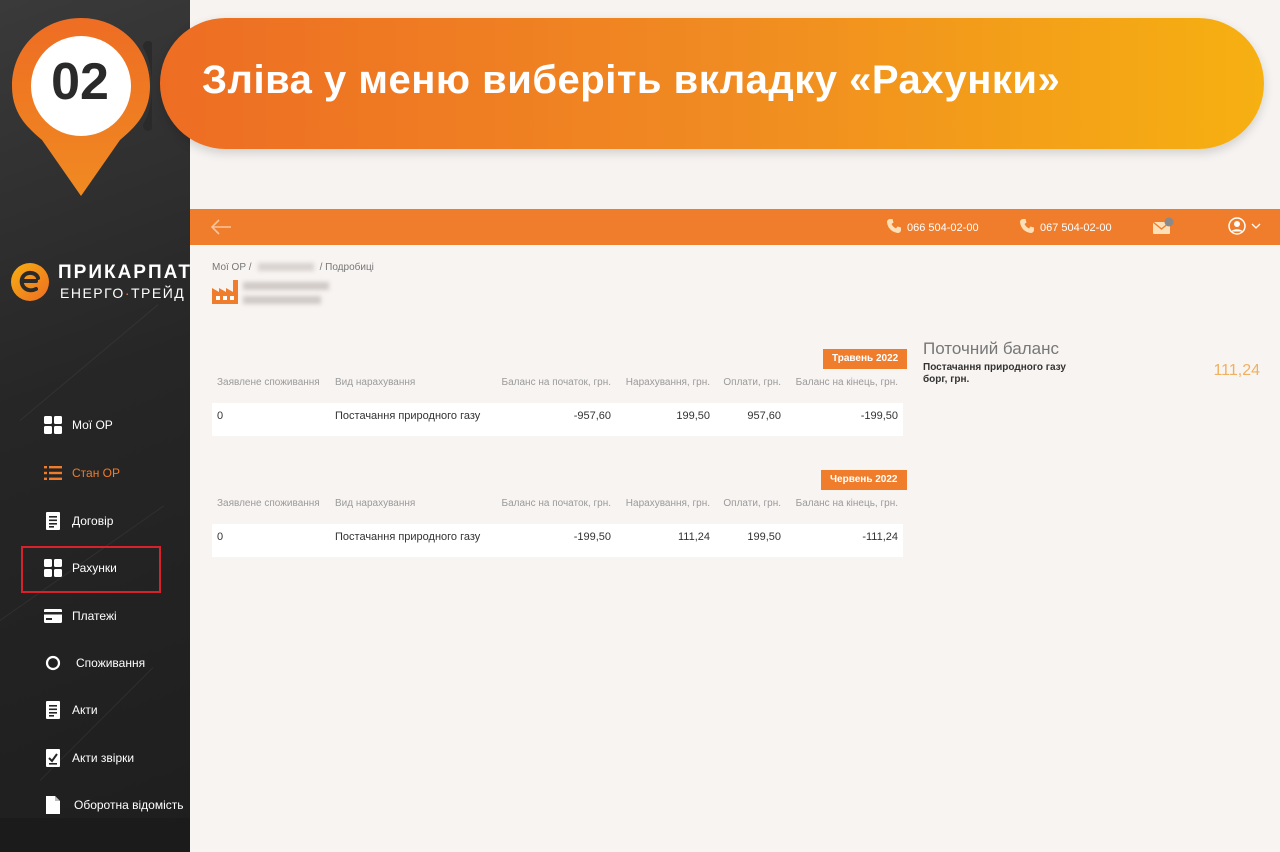  I want to click on sidebar-item-stan-or: Стан ОР, so click(82, 473).